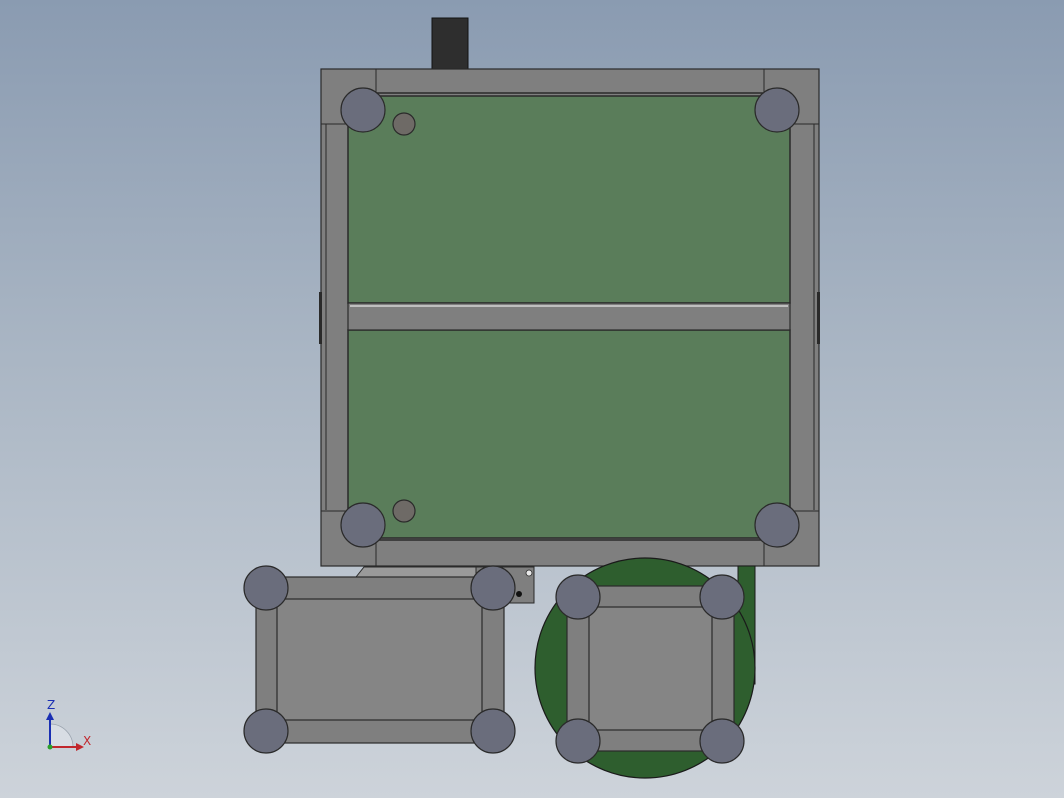  I want to click on left-foot-top-left, so click(266, 588).